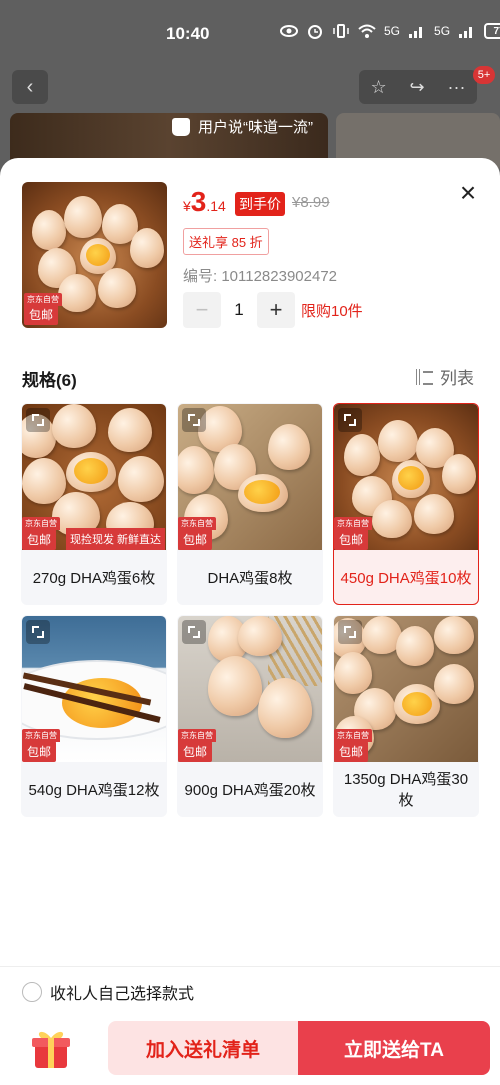 This screenshot has width=500, height=1085. What do you see at coordinates (255, 127) in the screenshot?
I see `review-quote-text: 用户说“味道一流”` at bounding box center [255, 127].